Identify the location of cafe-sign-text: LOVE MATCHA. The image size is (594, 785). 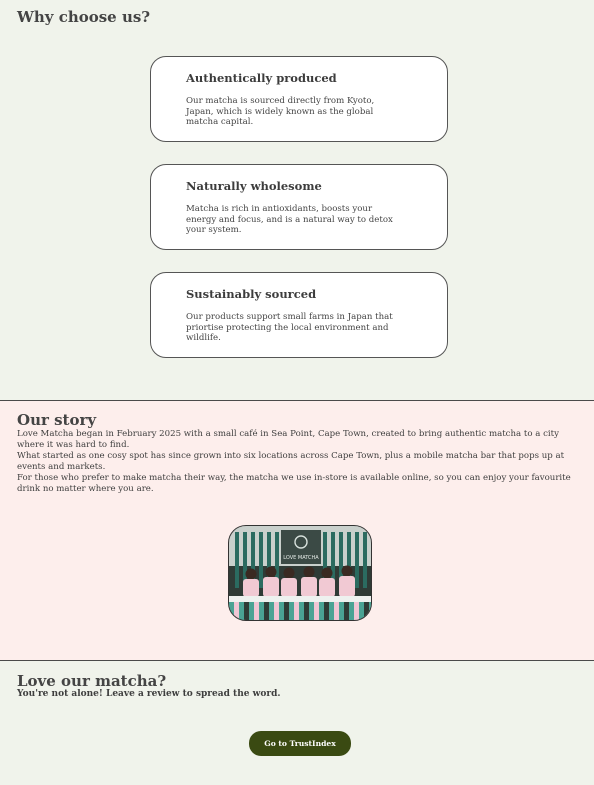
(301, 558).